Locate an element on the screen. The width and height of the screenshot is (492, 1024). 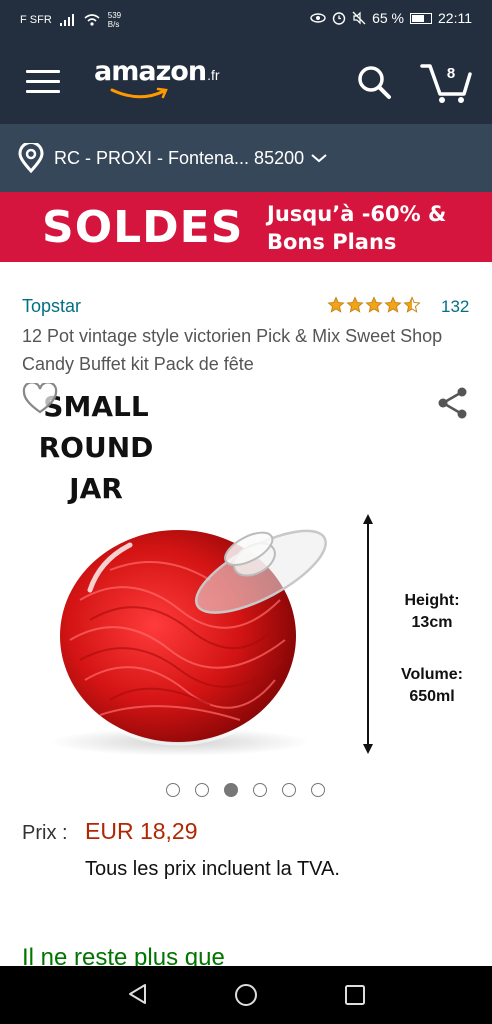
promo-banner: SOLDES Jusqu’à -60% & Bons Plans is located at coordinates (246, 227).